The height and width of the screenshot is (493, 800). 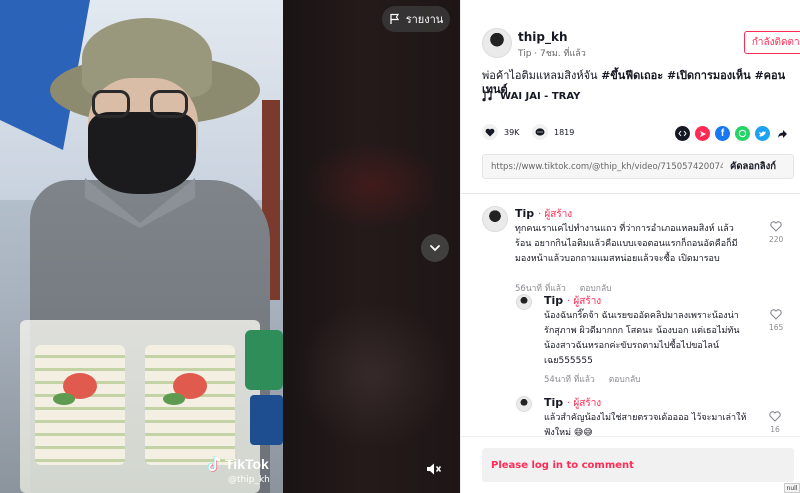 What do you see at coordinates (772, 42) in the screenshot?
I see `following-button: กำลังติดตาม` at bounding box center [772, 42].